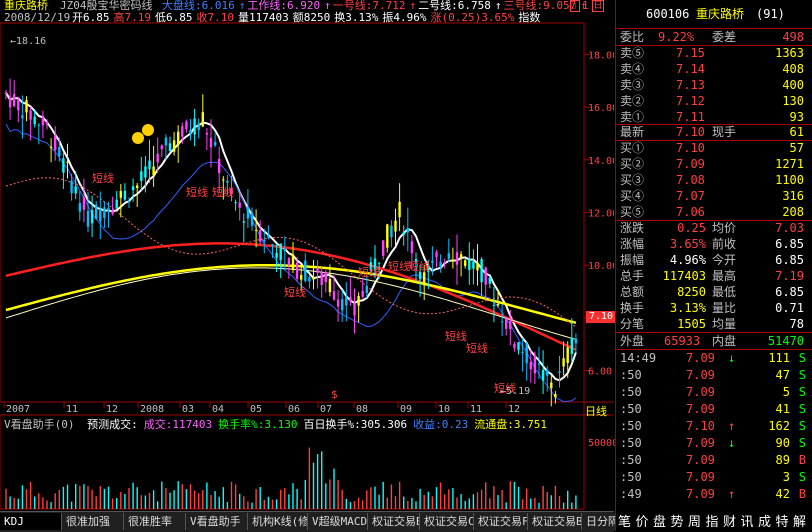 The height and width of the screenshot is (532, 812). Describe the element at coordinates (714, 85) in the screenshot. I see `ask-row: 卖③ 7.13 400` at that location.